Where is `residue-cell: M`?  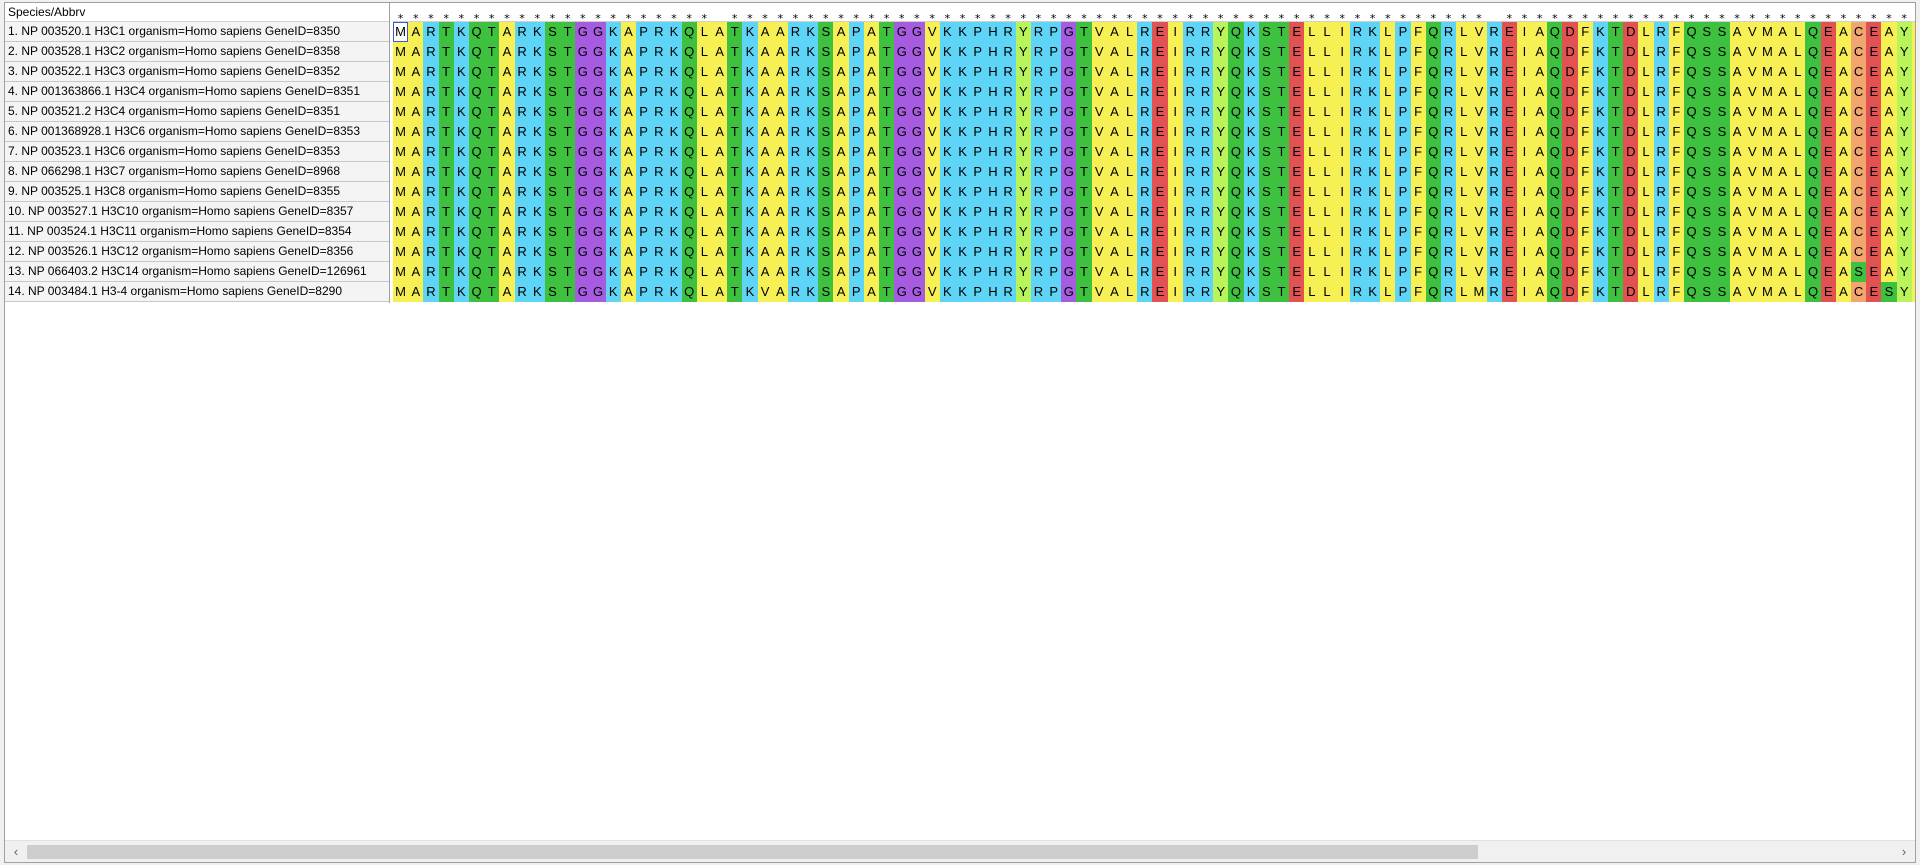 residue-cell: M is located at coordinates (401, 132).